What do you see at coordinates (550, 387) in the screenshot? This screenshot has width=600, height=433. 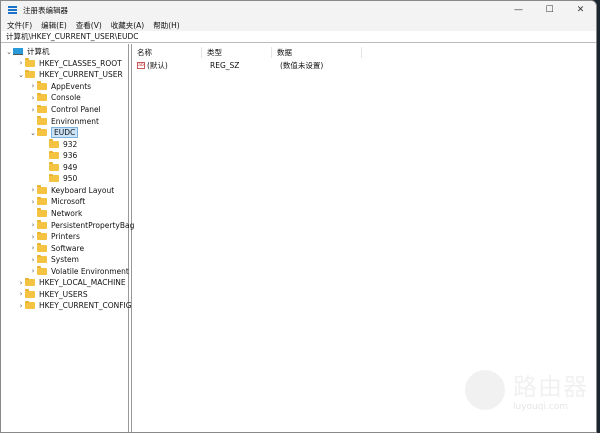 I see `watermark-text: 路由器` at bounding box center [550, 387].